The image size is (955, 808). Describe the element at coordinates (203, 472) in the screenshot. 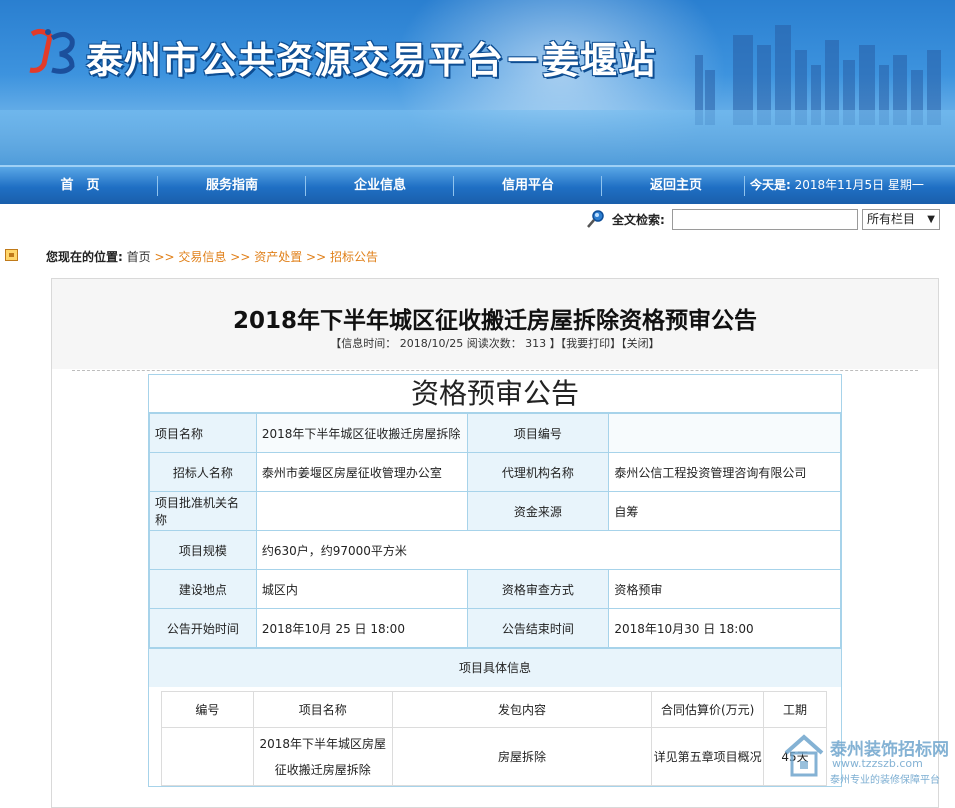

I see `table-key: 招标人名称` at that location.